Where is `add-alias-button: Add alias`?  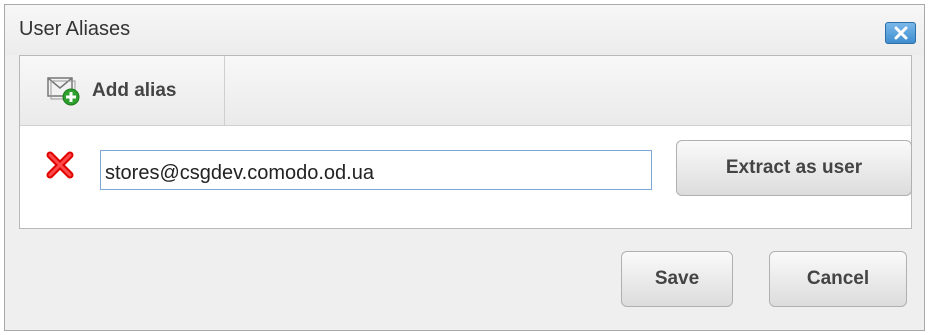
add-alias-button: Add alias is located at coordinates (122, 90).